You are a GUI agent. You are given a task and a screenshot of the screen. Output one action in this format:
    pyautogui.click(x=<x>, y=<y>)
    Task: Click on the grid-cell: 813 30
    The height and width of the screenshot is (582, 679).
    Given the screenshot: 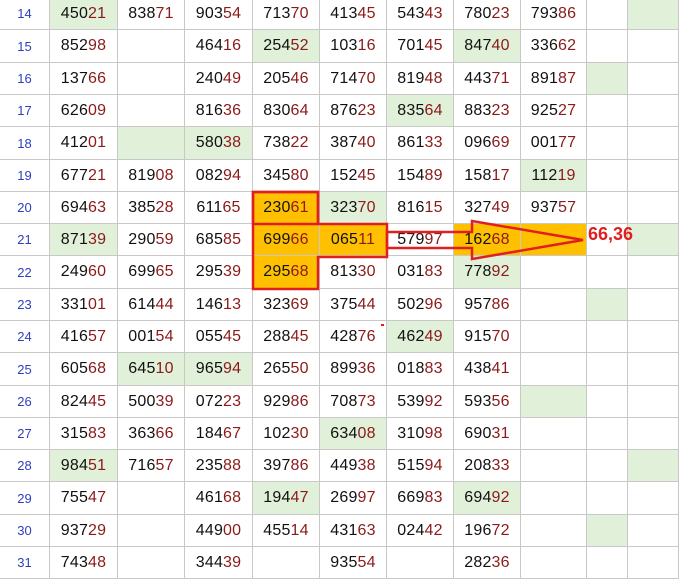 What is the action you would take?
    pyautogui.click(x=353, y=272)
    